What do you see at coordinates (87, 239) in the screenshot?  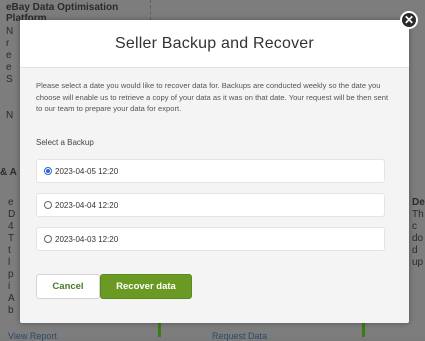 I see `backup-option-label: 2023-04-03 12:20` at bounding box center [87, 239].